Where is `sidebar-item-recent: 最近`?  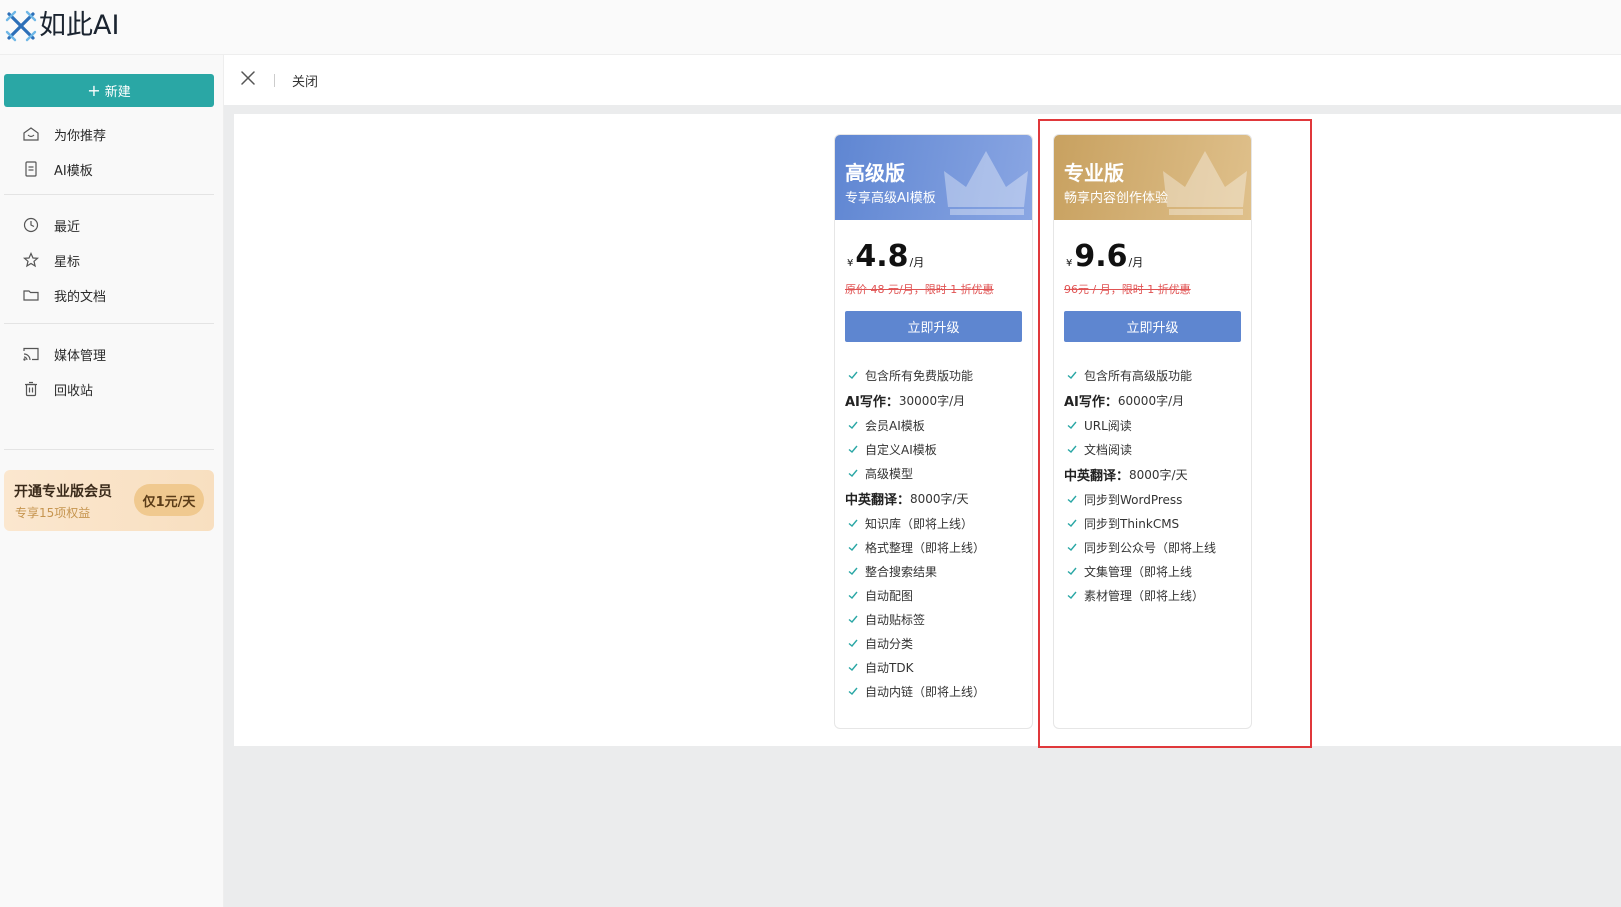 sidebar-item-recent: 最近 is located at coordinates (51, 225).